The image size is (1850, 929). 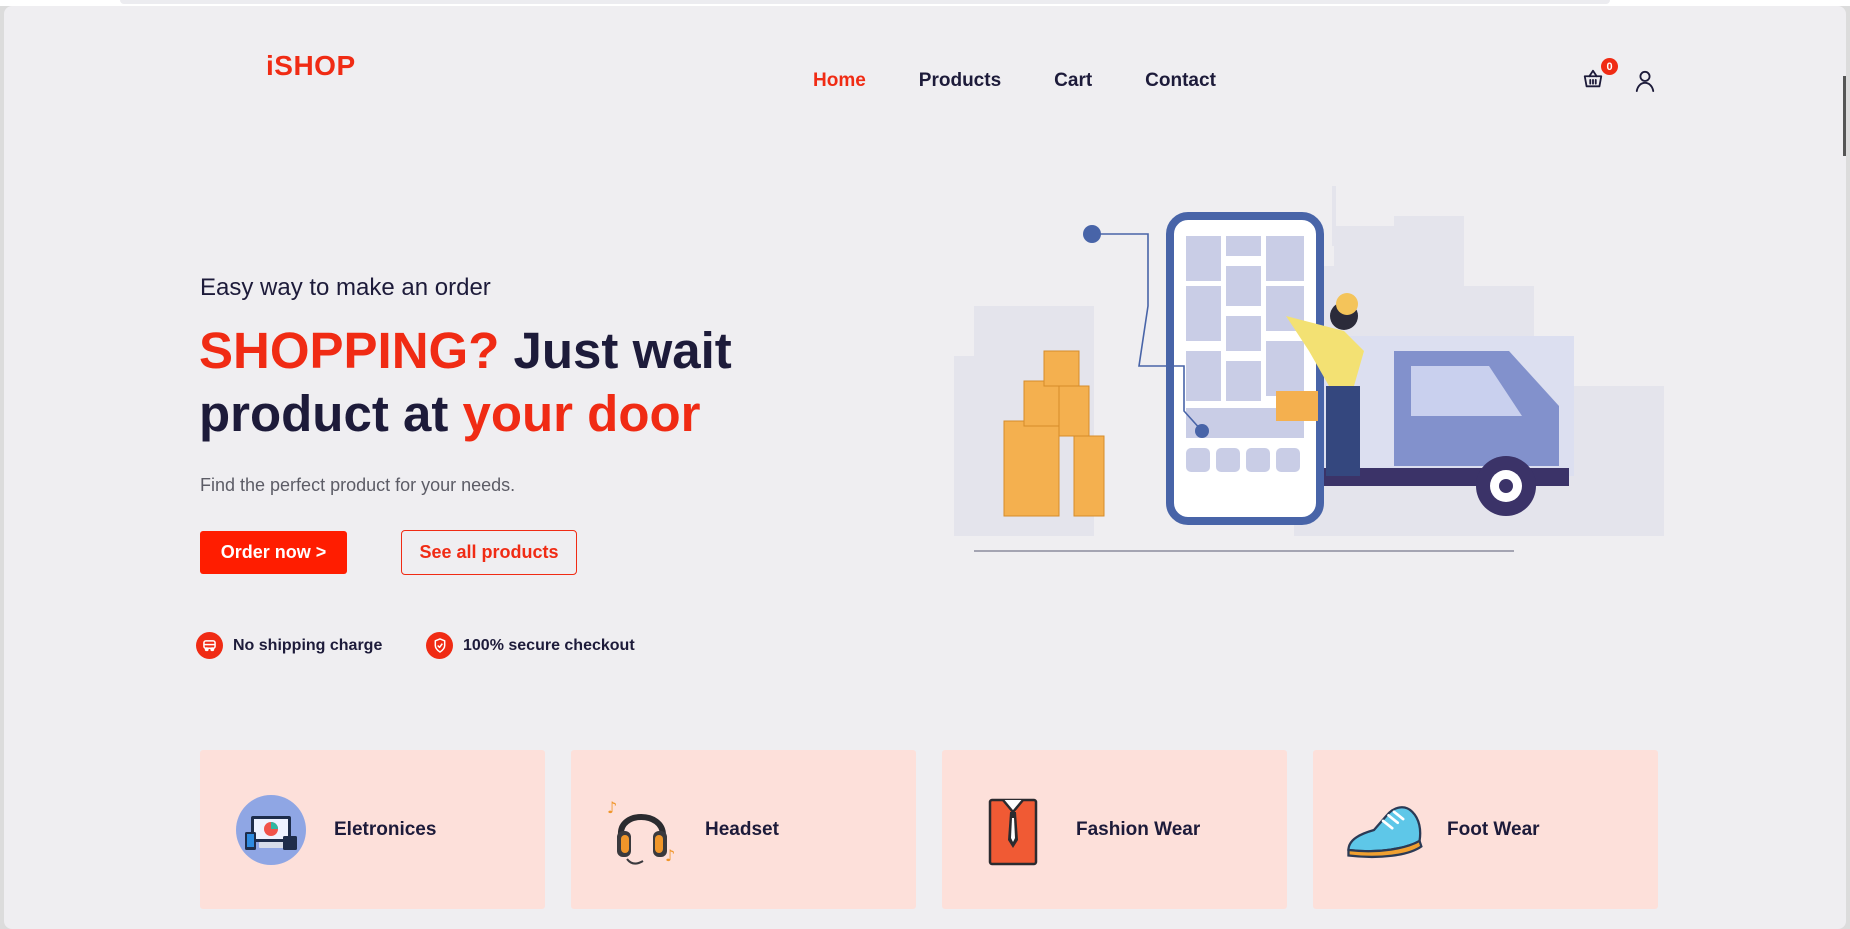 I want to click on nav-home: Home, so click(x=839, y=81).